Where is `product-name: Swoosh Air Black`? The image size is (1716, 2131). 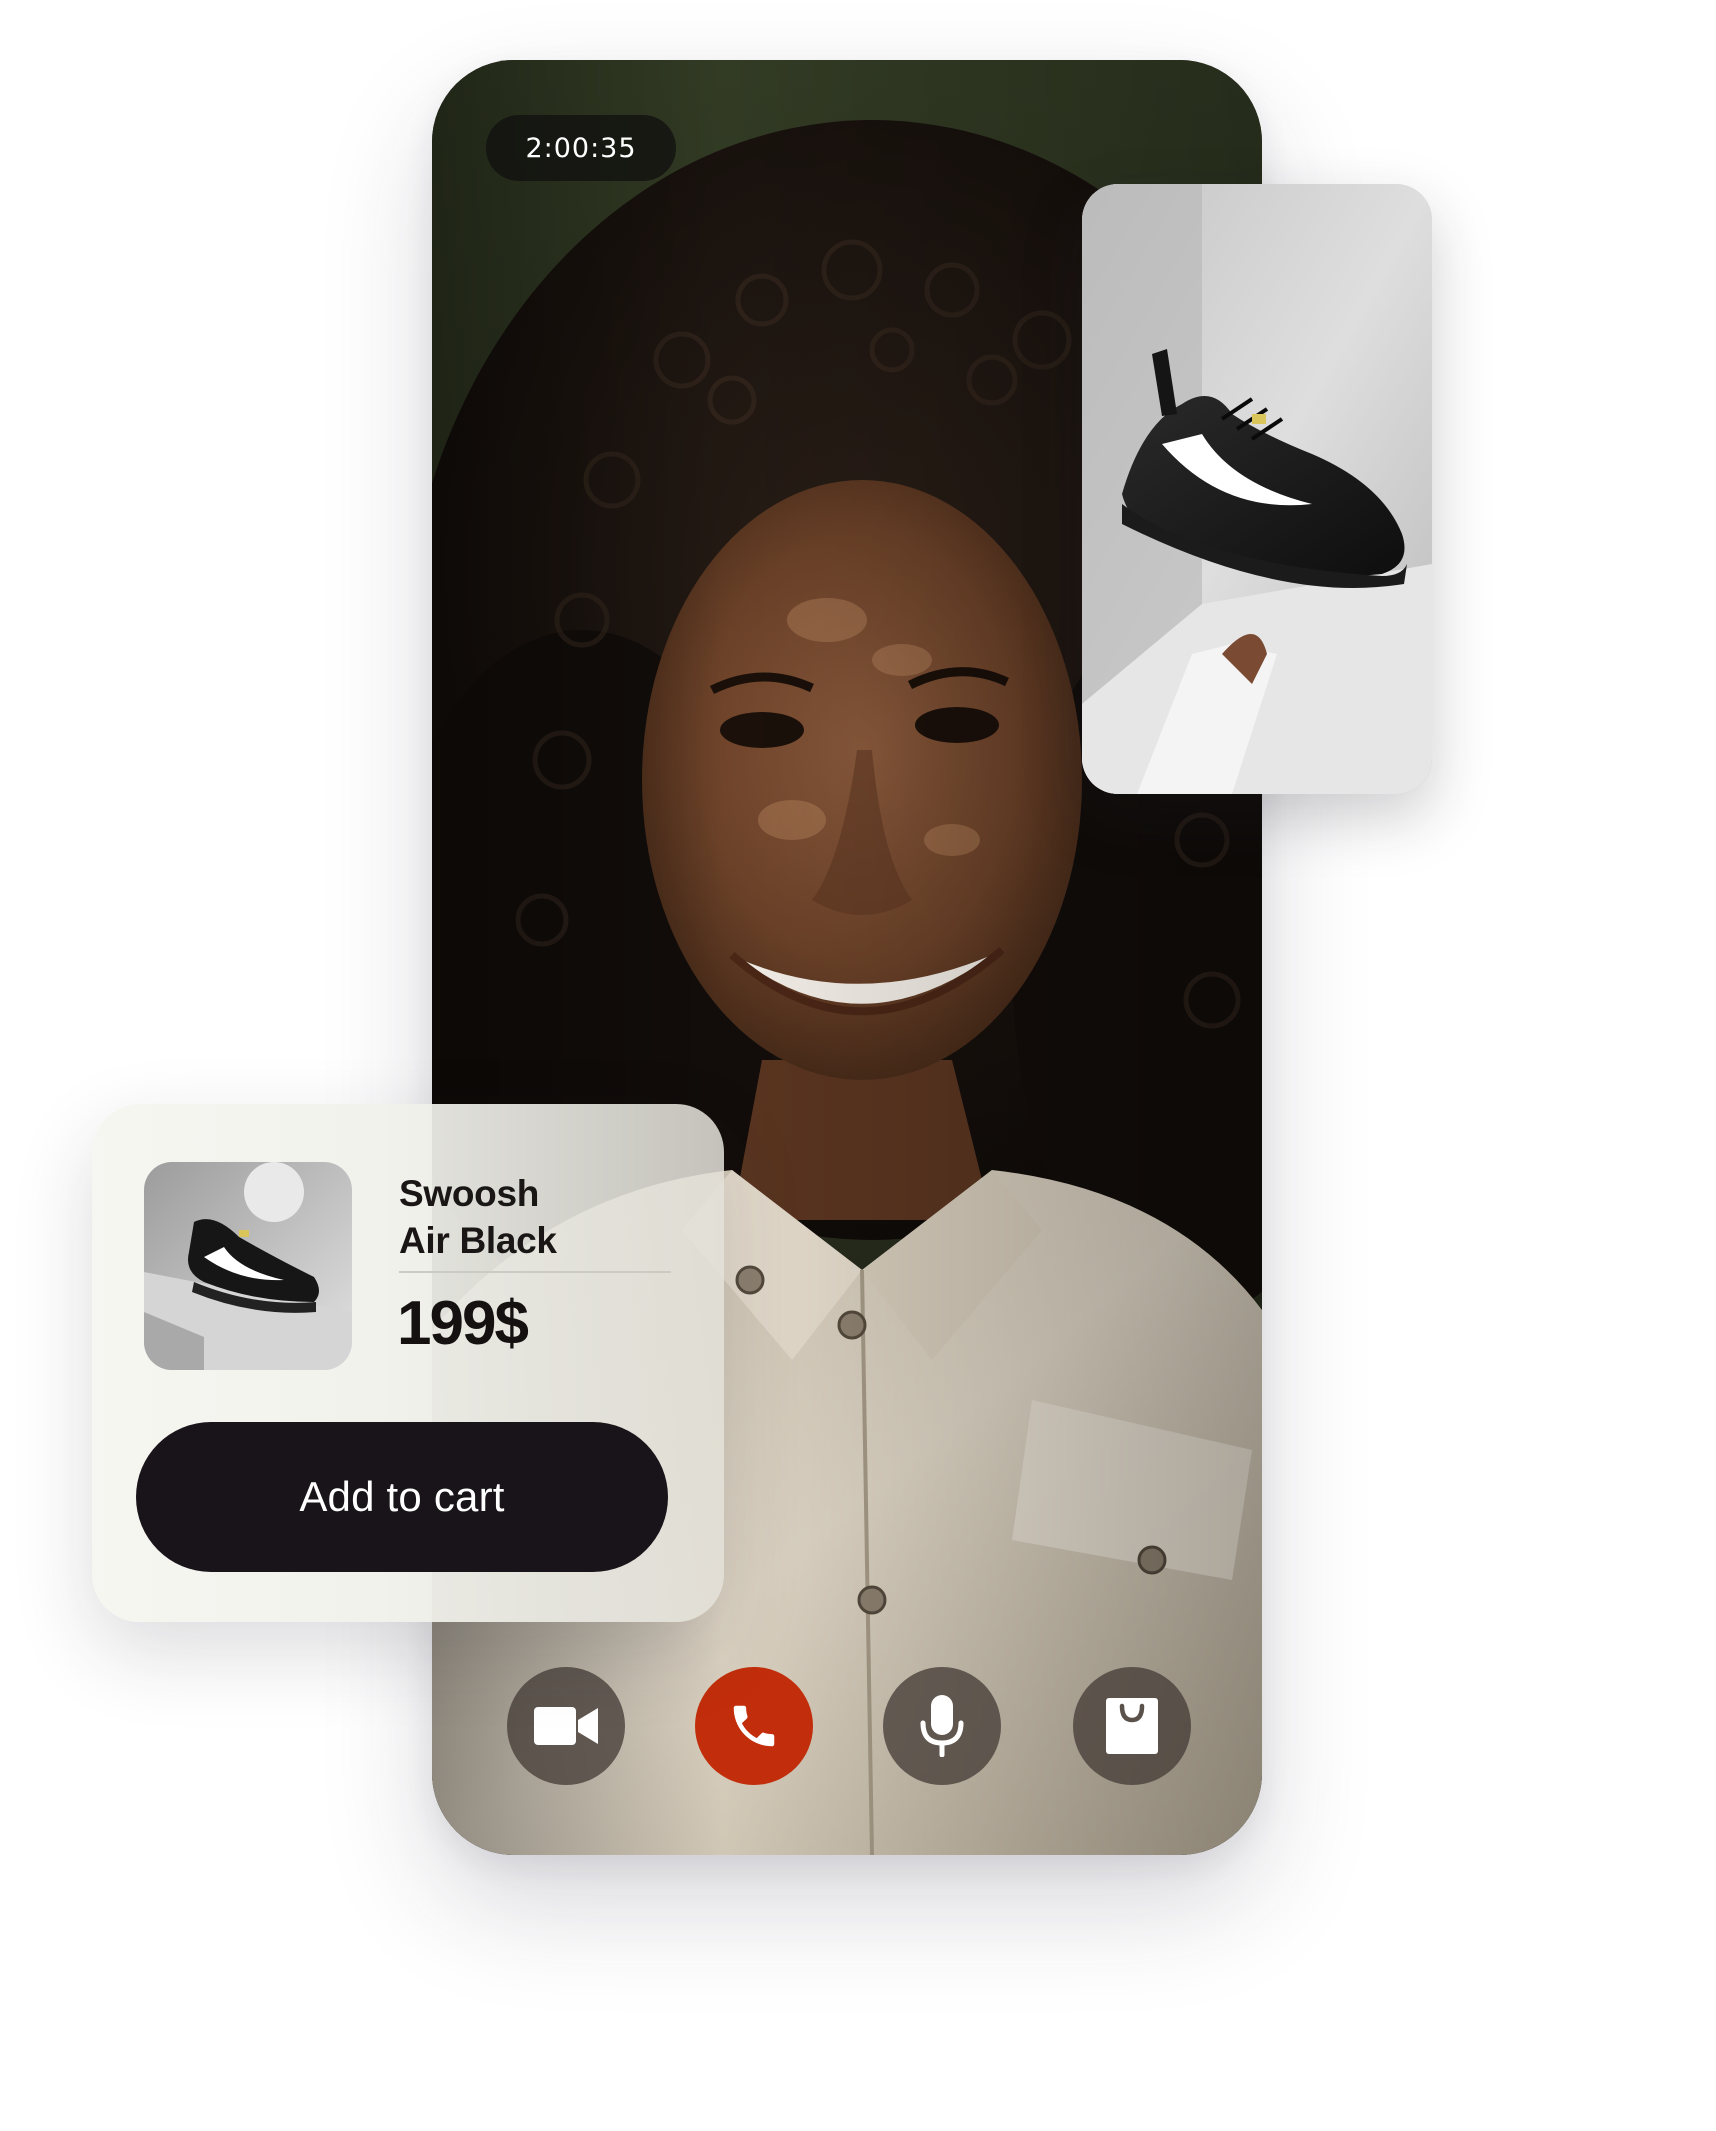
product-name: Swoosh Air Black is located at coordinates (544, 1217).